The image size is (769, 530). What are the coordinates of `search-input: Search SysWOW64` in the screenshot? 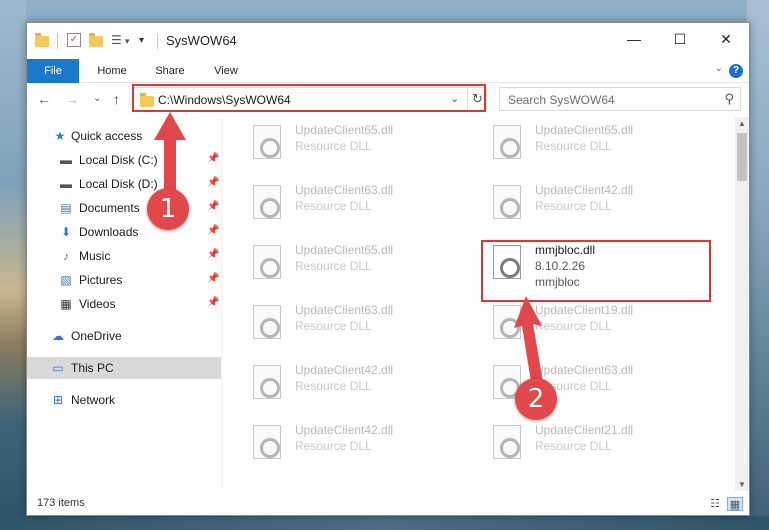 It's located at (561, 100).